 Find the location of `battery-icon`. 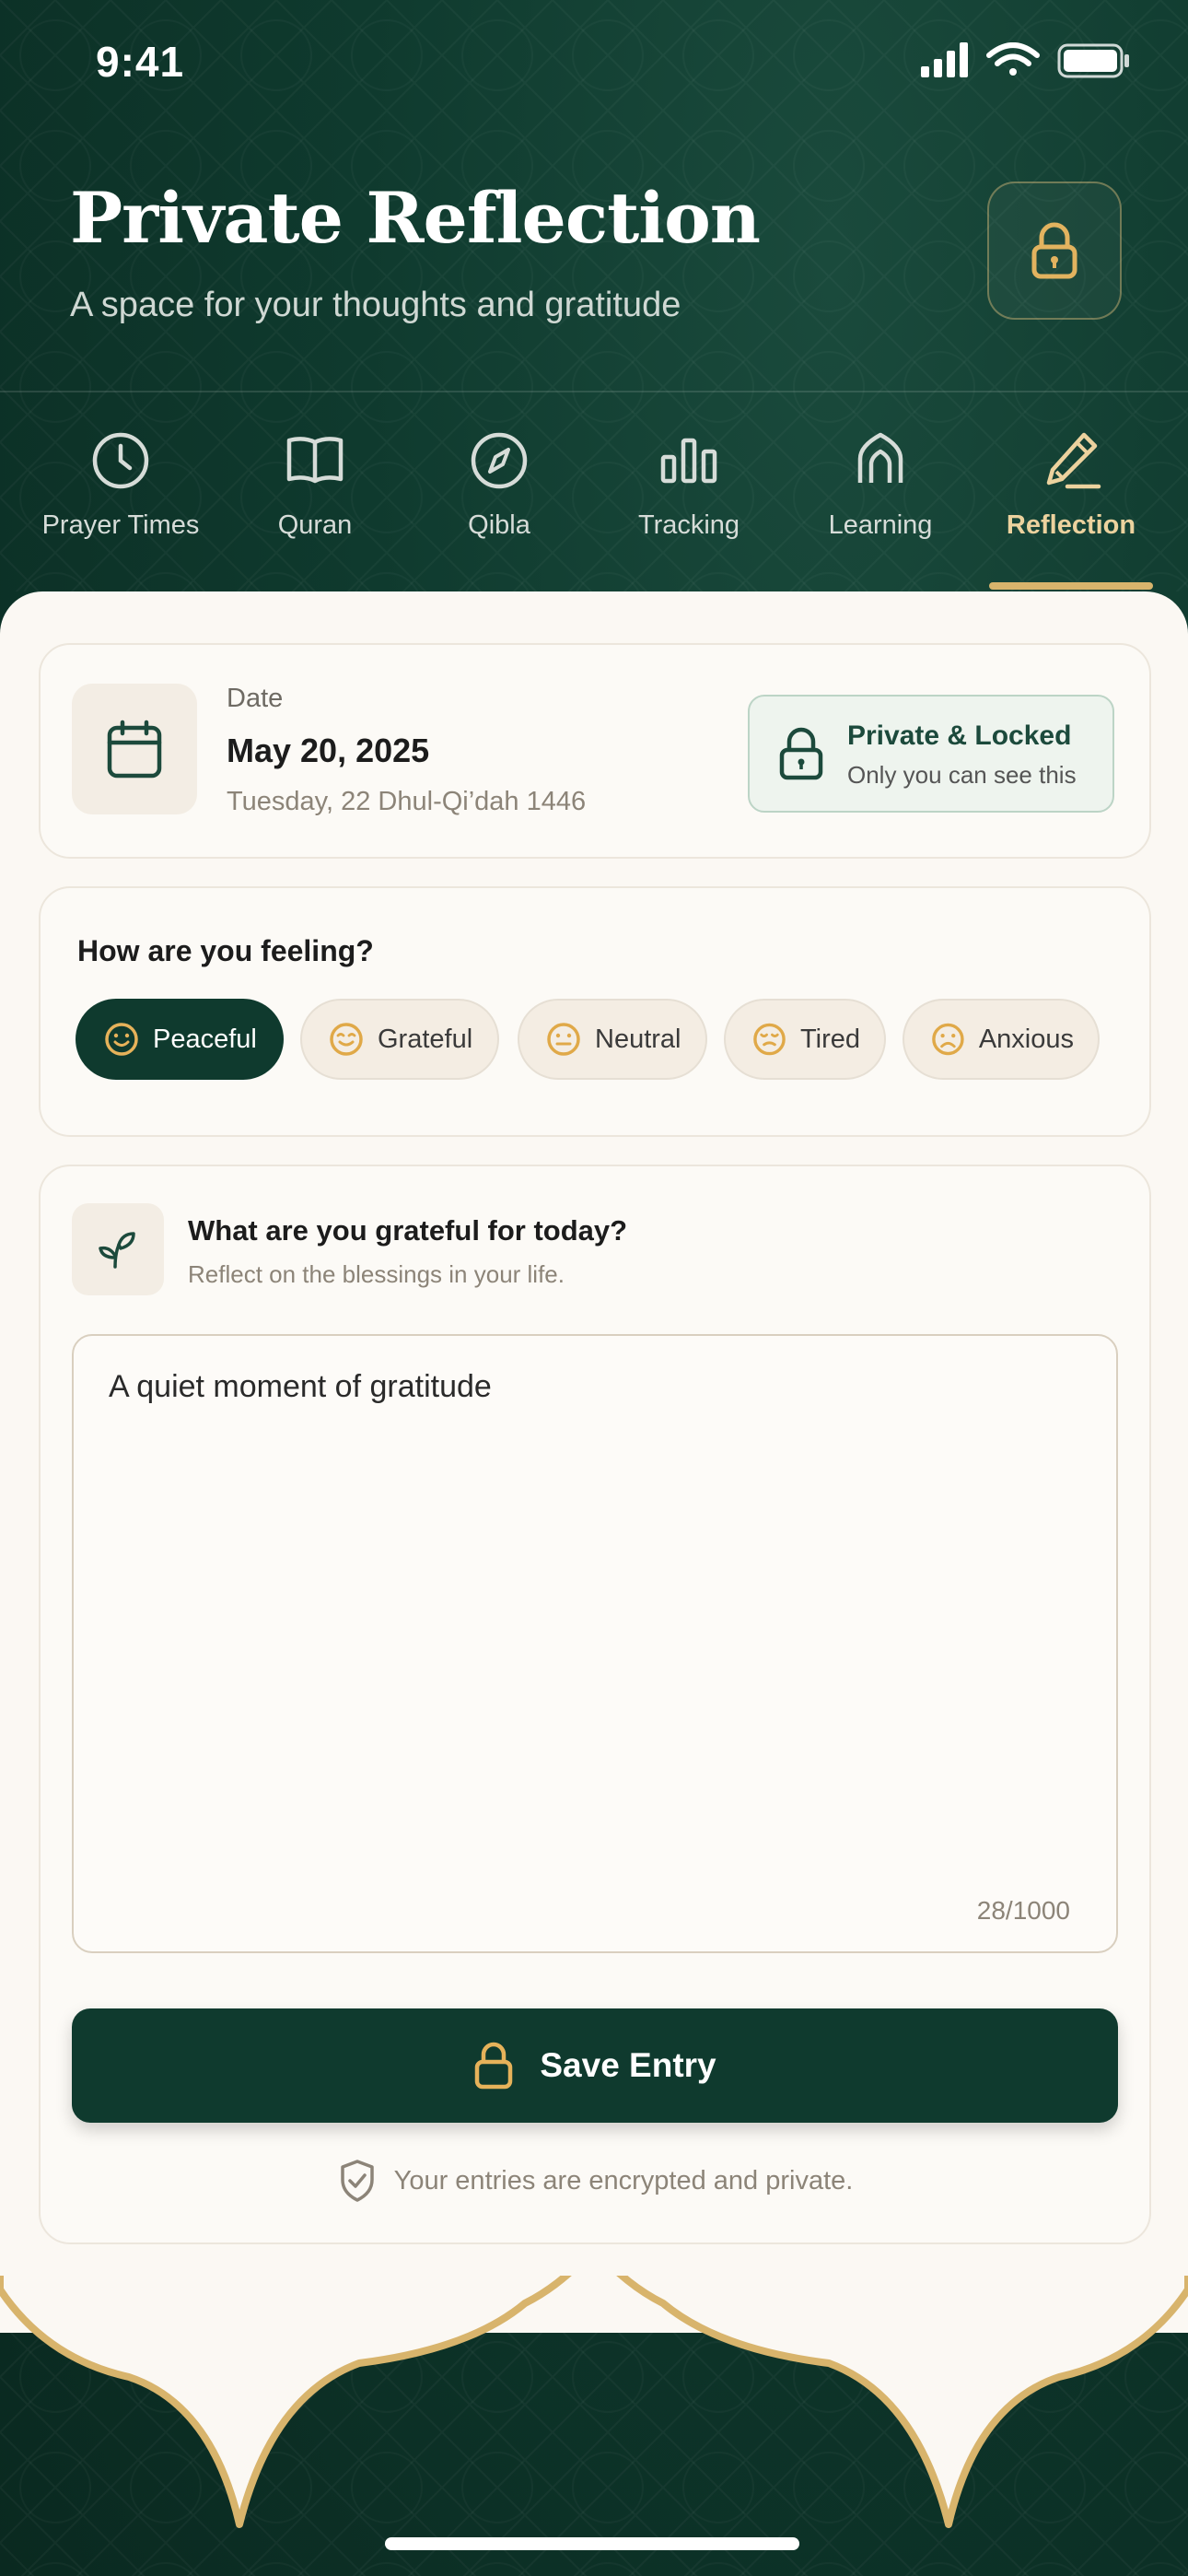

battery-icon is located at coordinates (1093, 60).